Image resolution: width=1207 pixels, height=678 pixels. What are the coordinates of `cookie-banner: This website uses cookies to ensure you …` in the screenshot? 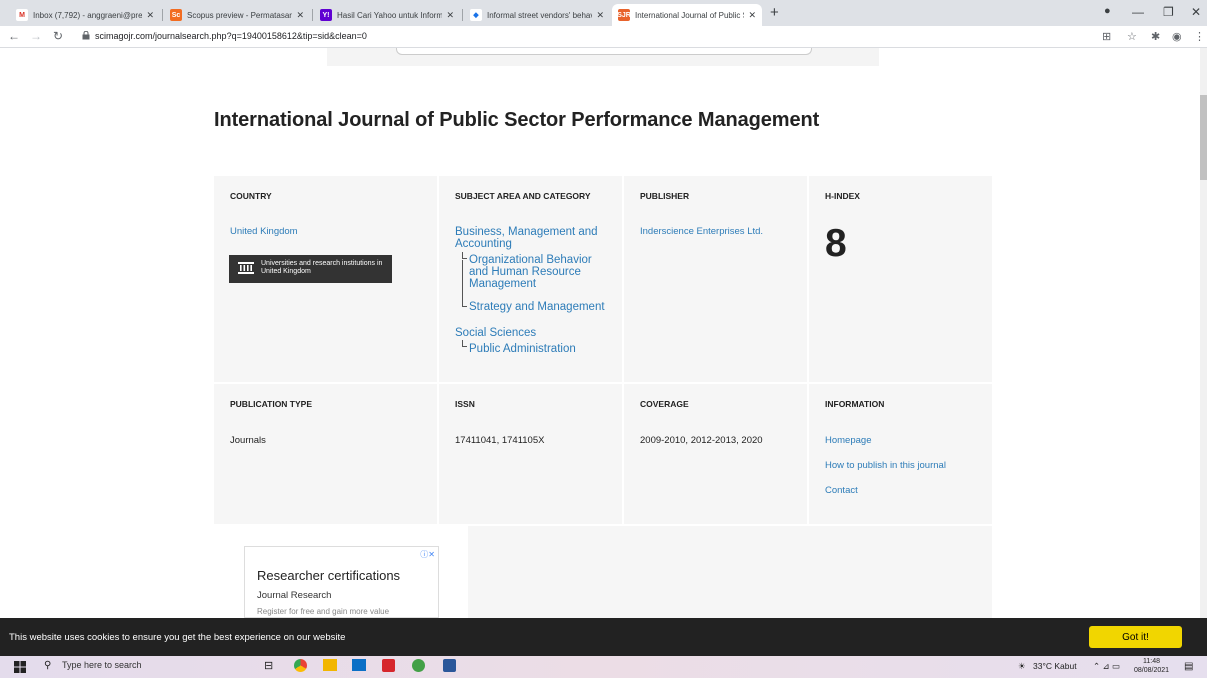 It's located at (603, 637).